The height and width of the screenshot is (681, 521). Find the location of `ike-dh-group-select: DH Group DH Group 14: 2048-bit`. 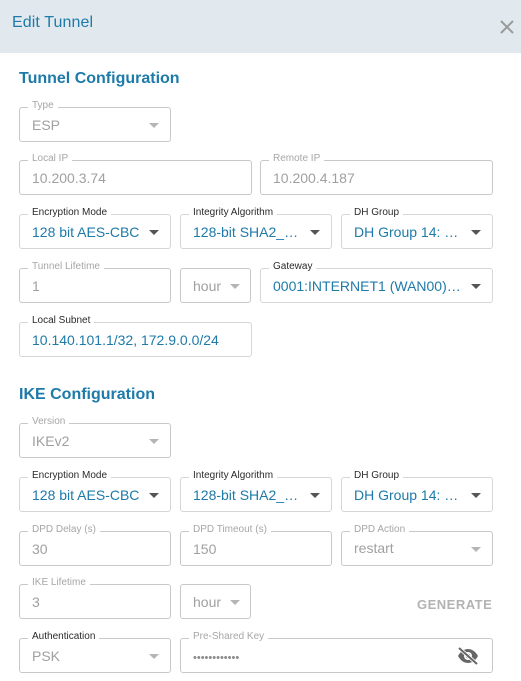

ike-dh-group-select: DH Group DH Group 14: 2048-bit is located at coordinates (417, 490).